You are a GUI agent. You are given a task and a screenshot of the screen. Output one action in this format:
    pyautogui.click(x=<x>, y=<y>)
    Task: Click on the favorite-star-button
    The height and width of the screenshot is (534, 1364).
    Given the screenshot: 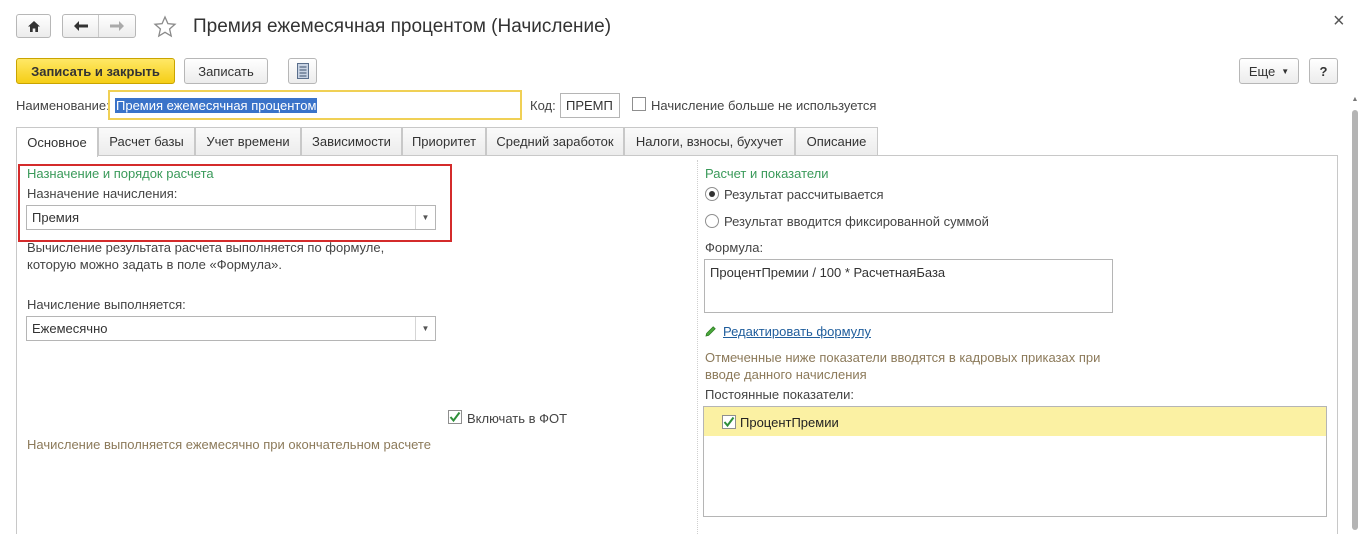 What is the action you would take?
    pyautogui.click(x=165, y=27)
    